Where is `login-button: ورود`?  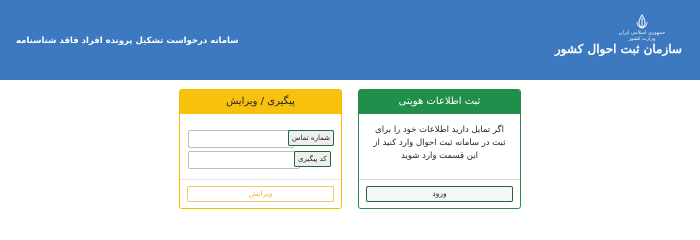 login-button: ورود is located at coordinates (439, 194).